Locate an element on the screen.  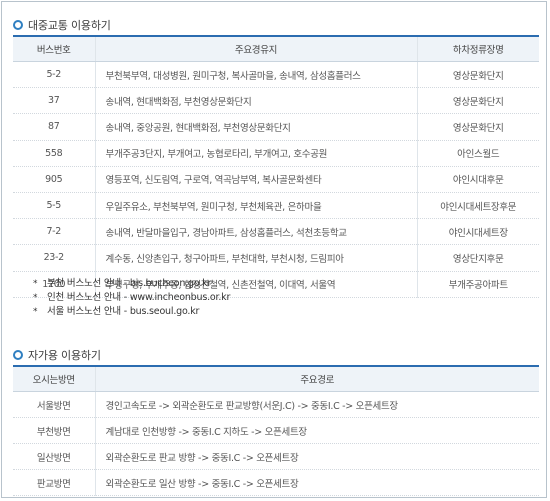
column-header-direction: 오시는방면 is located at coordinates (54, 378).